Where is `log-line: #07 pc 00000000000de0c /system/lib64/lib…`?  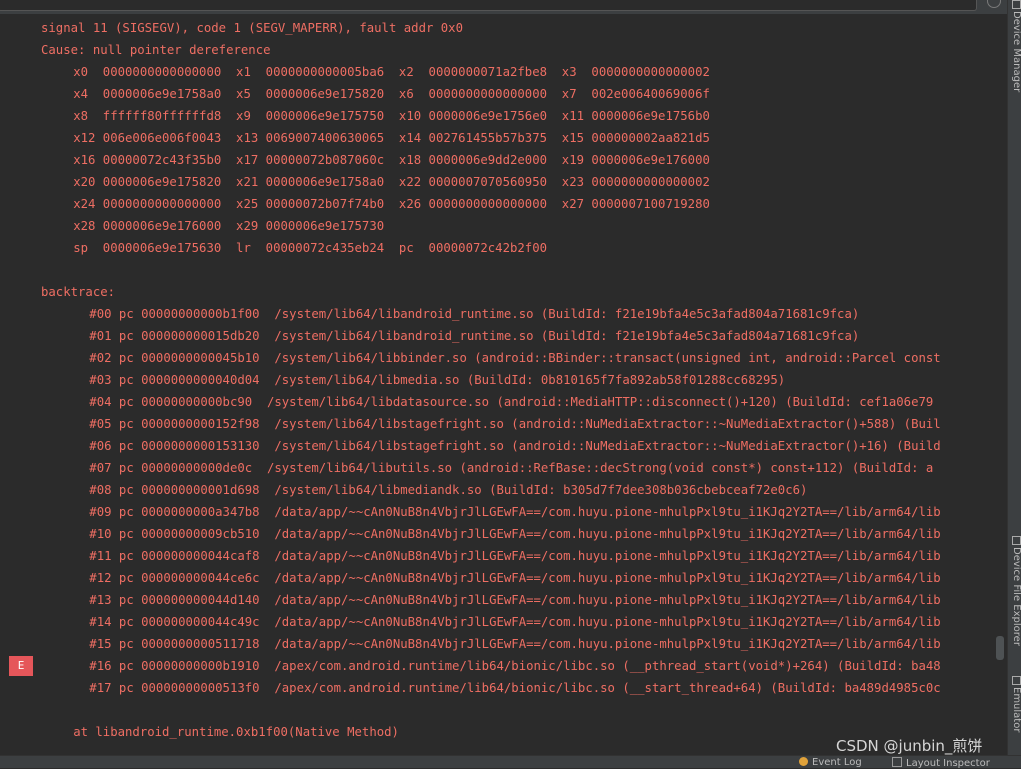 log-line: #07 pc 00000000000de0c /system/lib64/lib… is located at coordinates (511, 468).